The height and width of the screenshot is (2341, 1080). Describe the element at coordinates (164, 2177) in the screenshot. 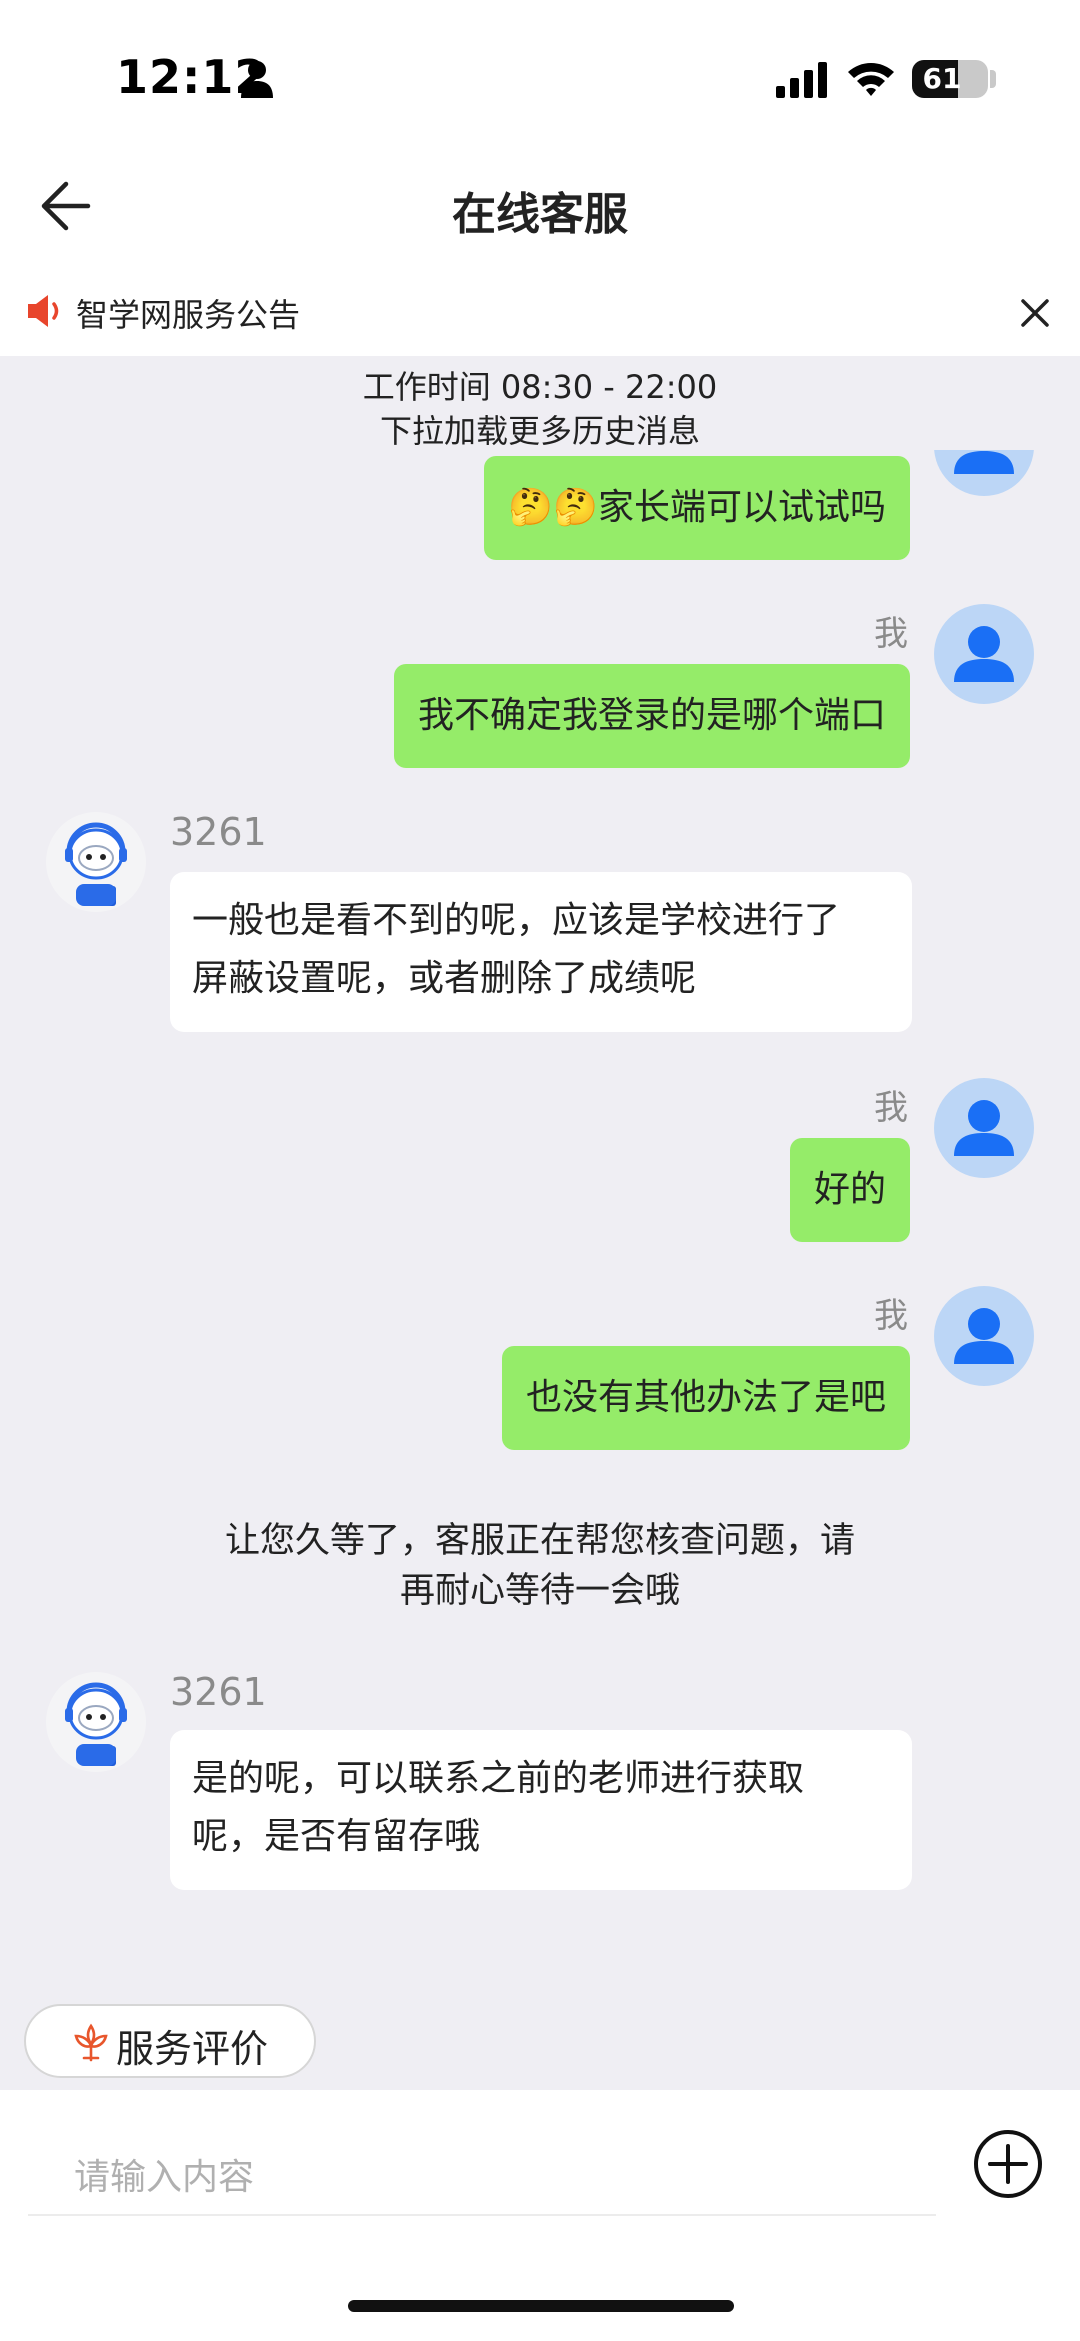

I see `input-placeholder: 请输入内容` at that location.